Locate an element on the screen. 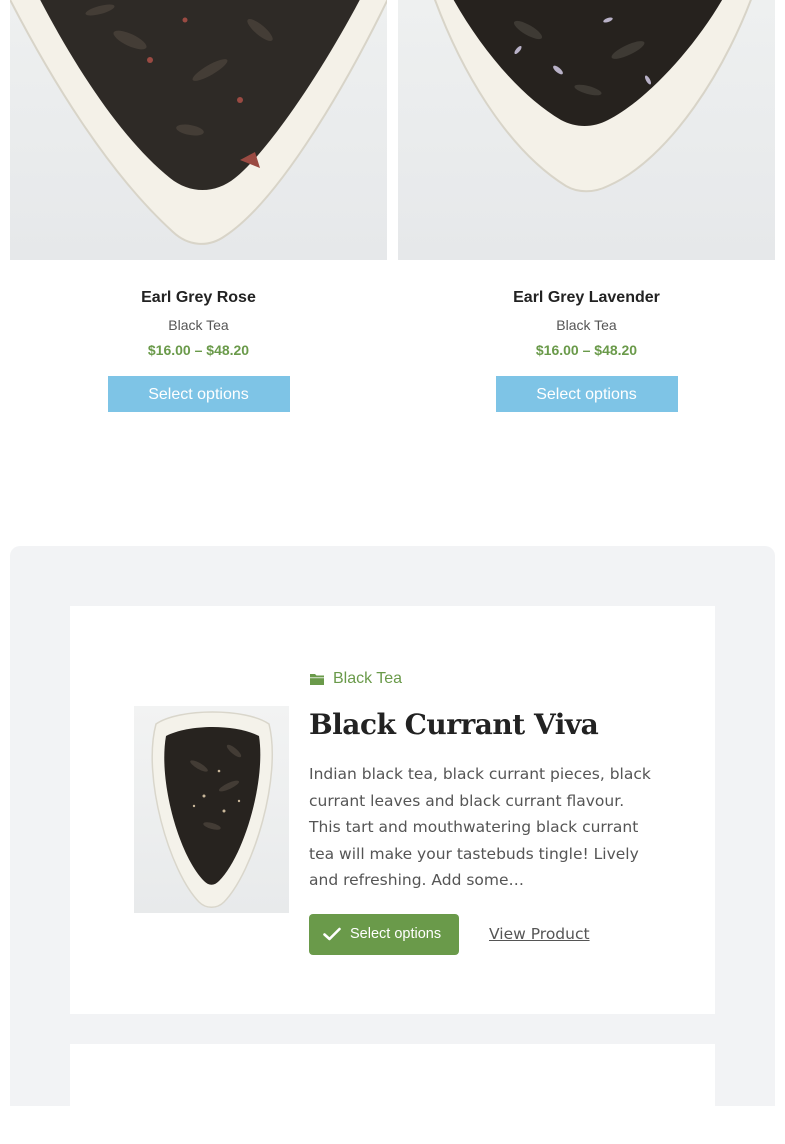  folder-icon is located at coordinates (317, 679).